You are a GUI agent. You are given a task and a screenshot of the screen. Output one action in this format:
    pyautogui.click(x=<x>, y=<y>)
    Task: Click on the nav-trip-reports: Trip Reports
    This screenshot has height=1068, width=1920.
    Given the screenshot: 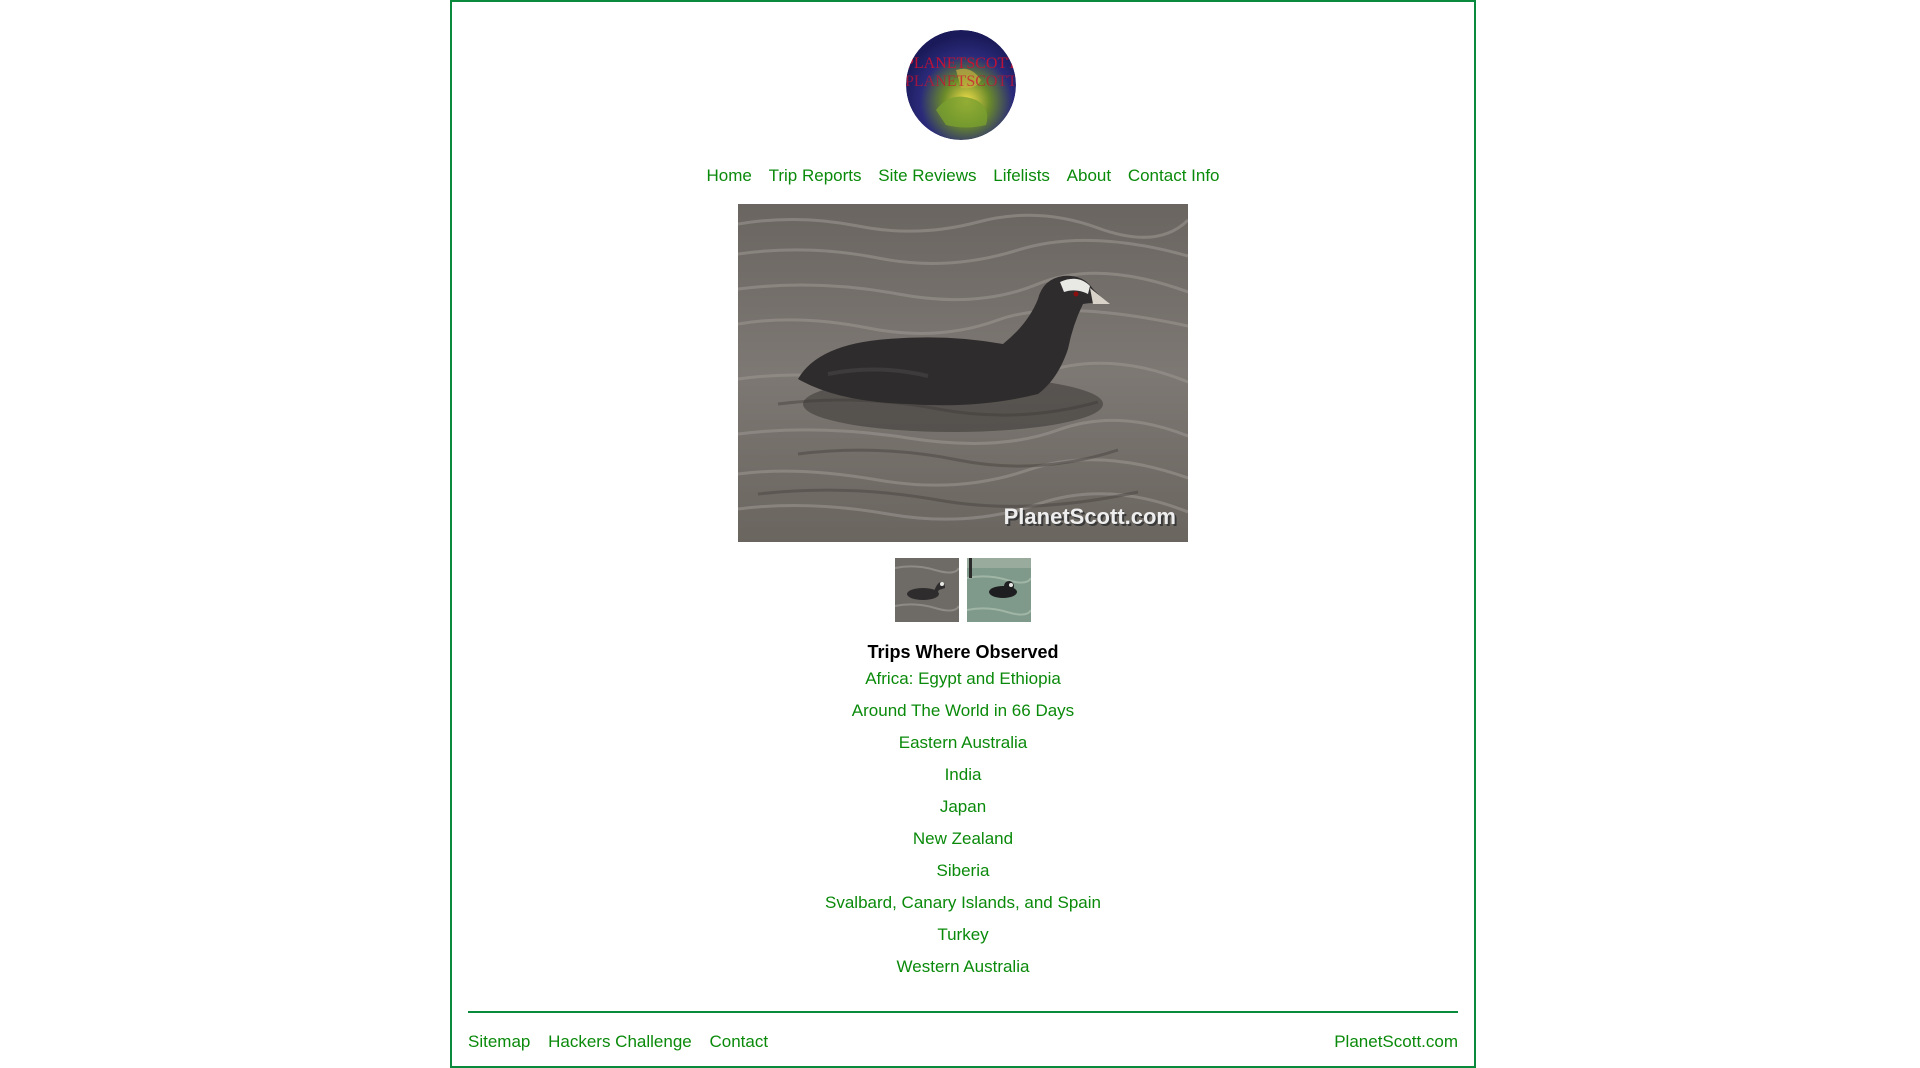 What is the action you would take?
    pyautogui.click(x=815, y=175)
    